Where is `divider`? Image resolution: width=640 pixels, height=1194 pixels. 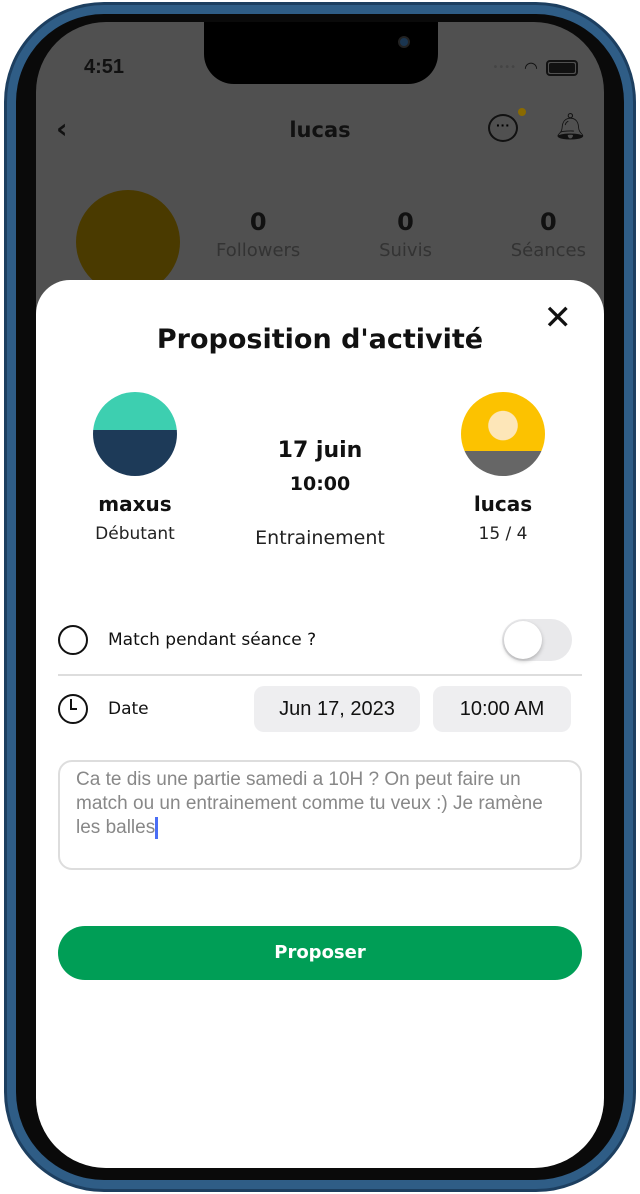
divider is located at coordinates (320, 675).